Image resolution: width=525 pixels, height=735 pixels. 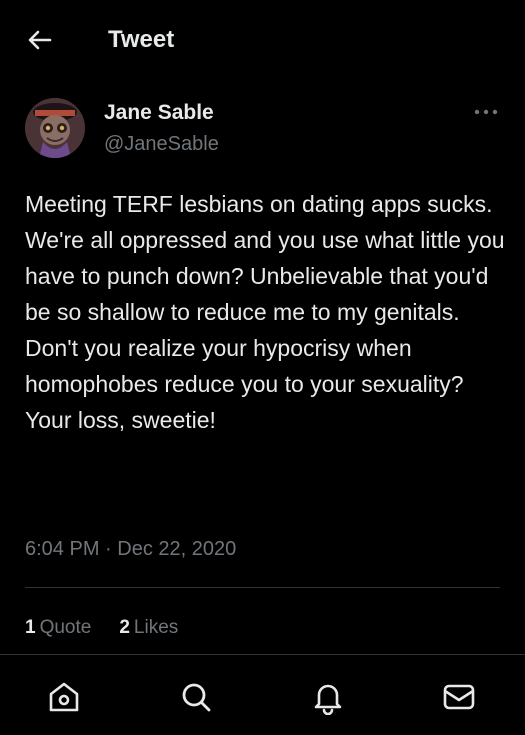 I want to click on more-horizontal-icon, so click(x=486, y=112).